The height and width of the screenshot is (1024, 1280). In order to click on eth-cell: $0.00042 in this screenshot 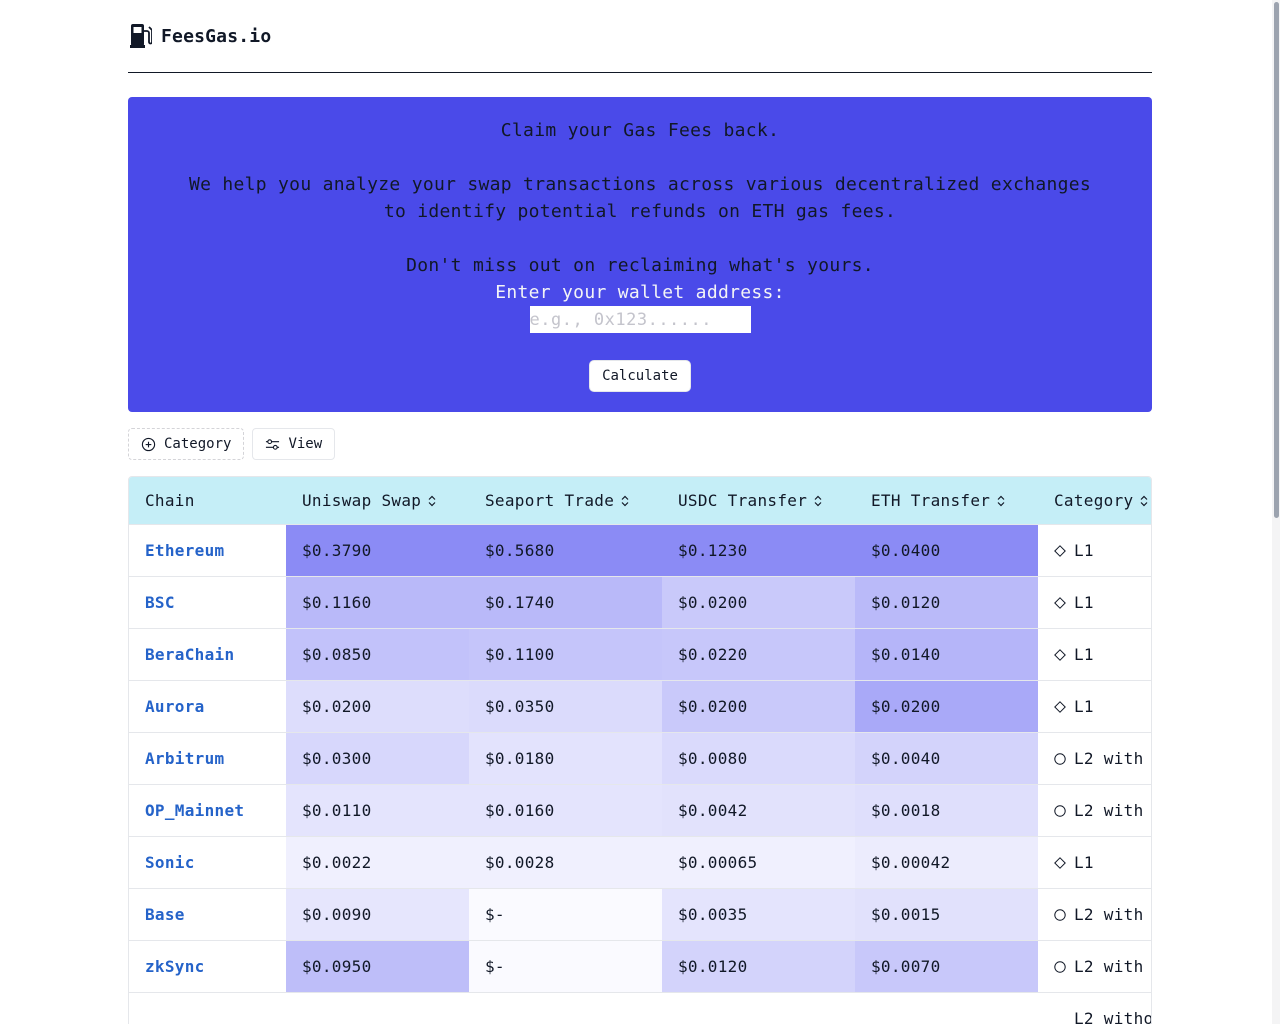, I will do `click(946, 862)`.